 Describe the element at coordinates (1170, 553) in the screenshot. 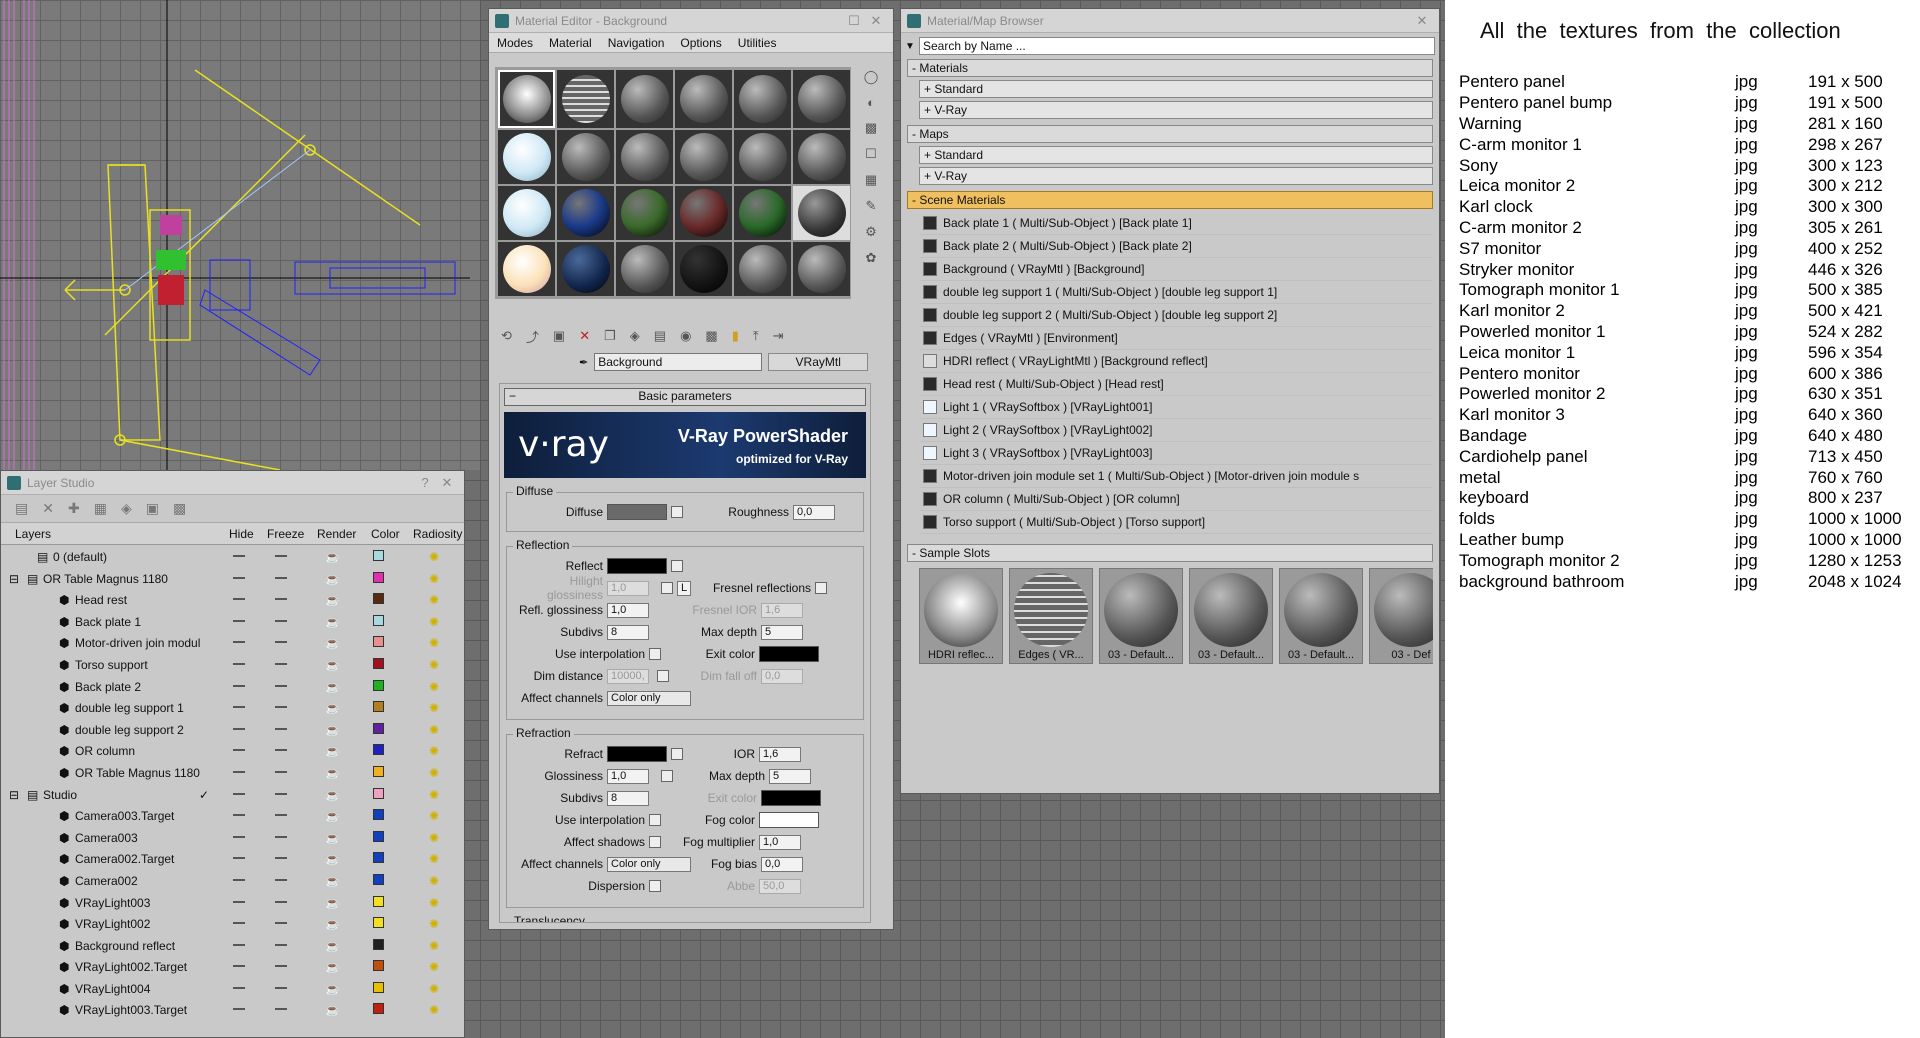

I see `sample-slots-header: - Sample Slots` at that location.